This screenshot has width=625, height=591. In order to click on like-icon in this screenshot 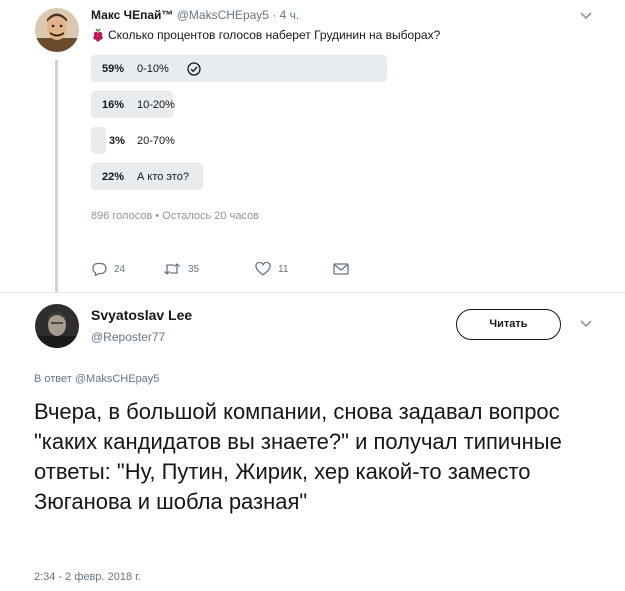, I will do `click(263, 269)`.